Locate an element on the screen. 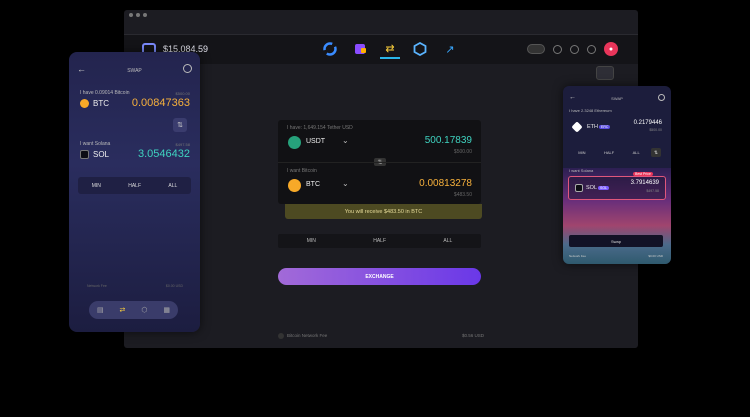 The width and height of the screenshot is (750, 417). top-right-controls: ● is located at coordinates (572, 49).